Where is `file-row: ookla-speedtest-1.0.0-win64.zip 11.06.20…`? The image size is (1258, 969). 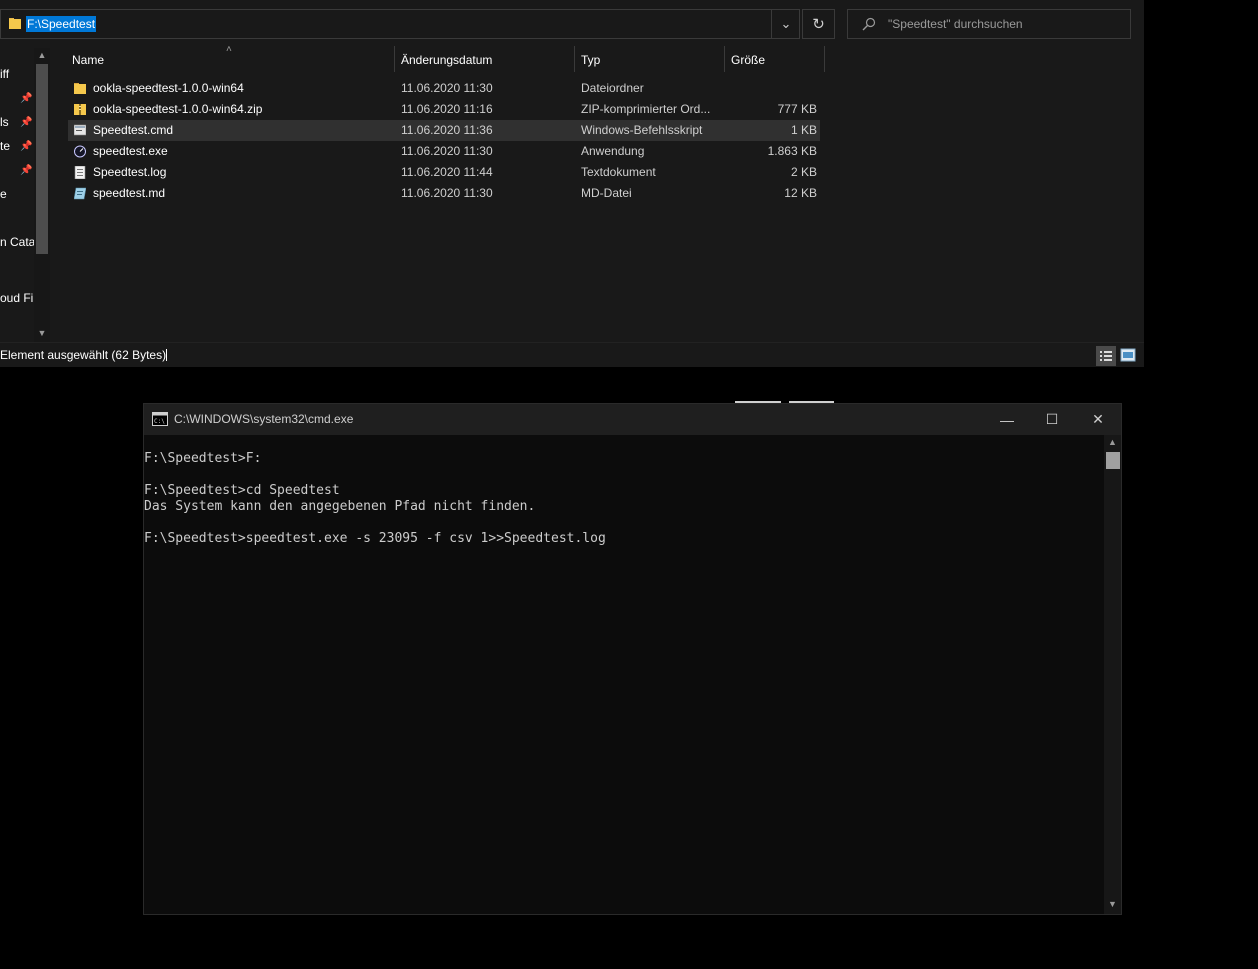
file-row: ookla-speedtest-1.0.0-win64.zip 11.06.20… is located at coordinates (444, 109).